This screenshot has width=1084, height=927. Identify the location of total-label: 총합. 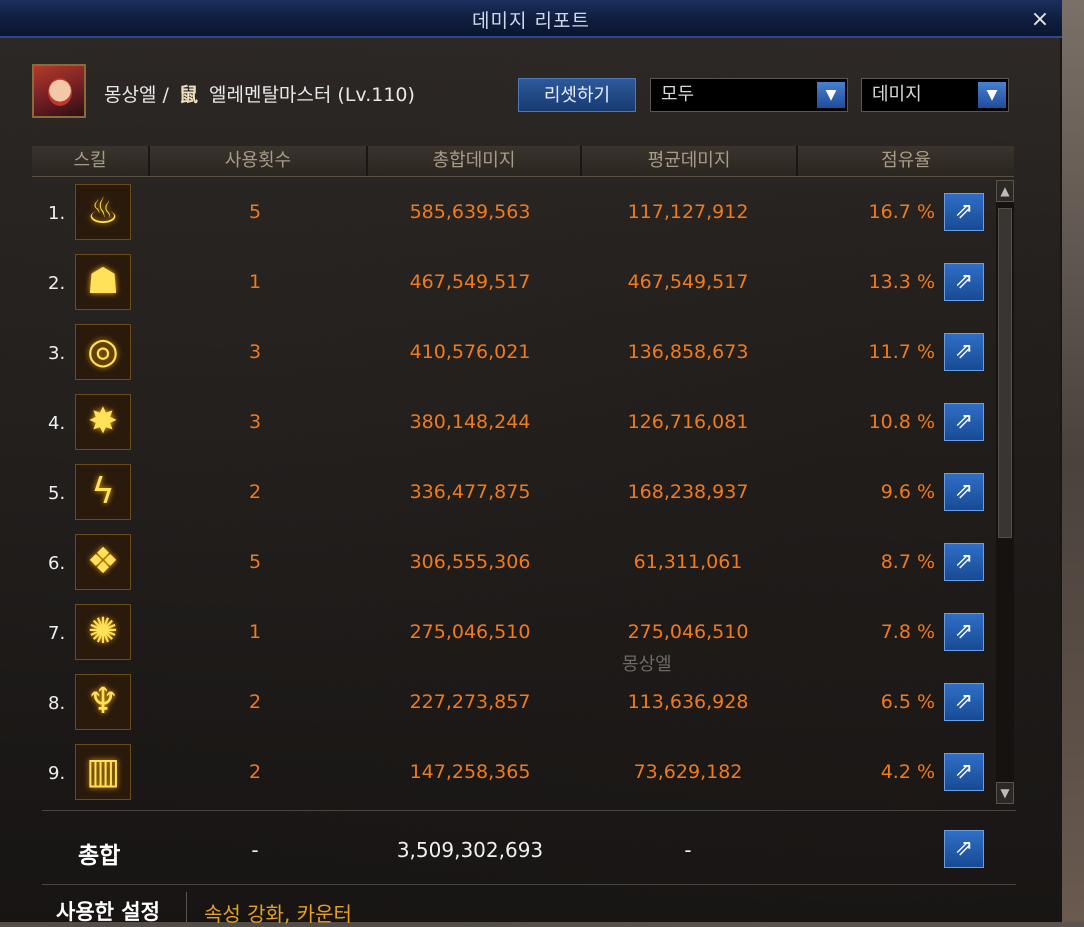
(99, 856).